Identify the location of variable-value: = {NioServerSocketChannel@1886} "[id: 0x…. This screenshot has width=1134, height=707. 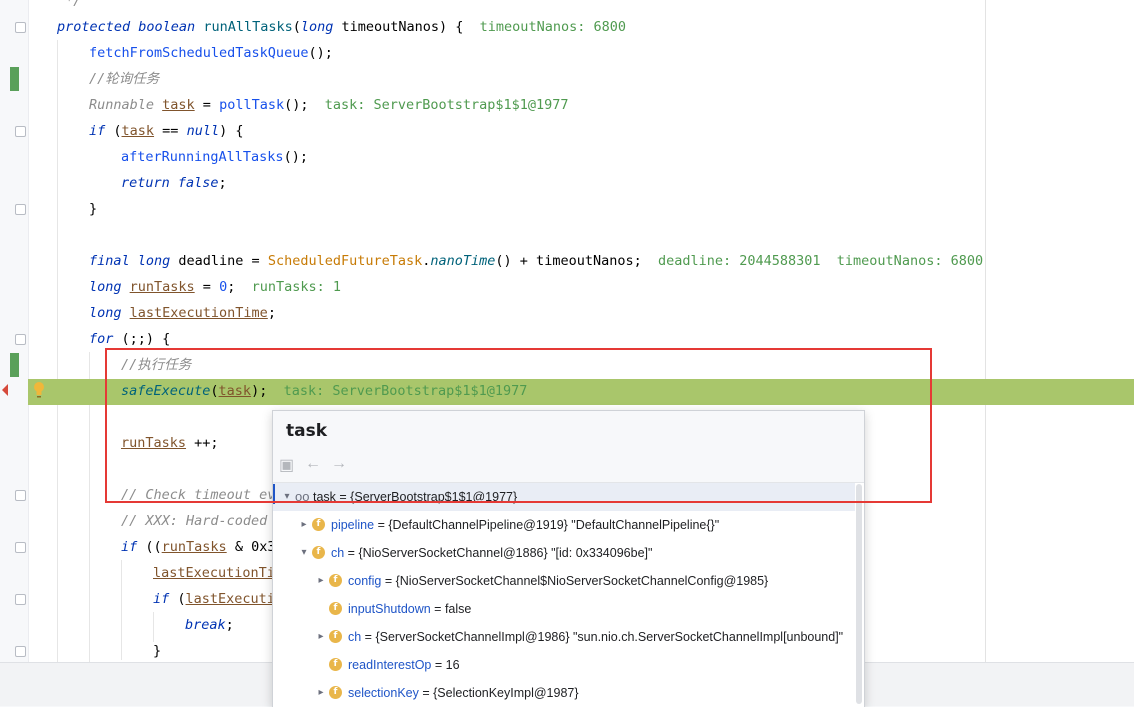
(498, 553).